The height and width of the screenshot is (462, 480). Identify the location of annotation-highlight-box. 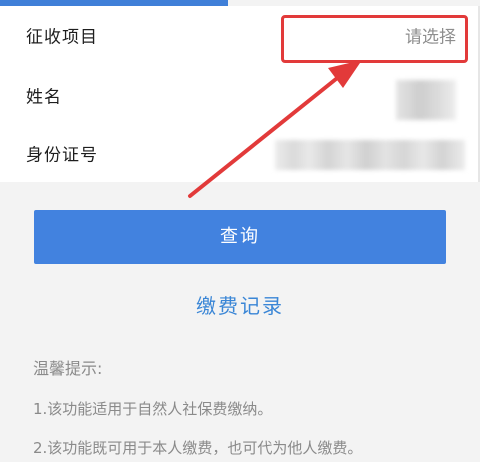
(374, 39).